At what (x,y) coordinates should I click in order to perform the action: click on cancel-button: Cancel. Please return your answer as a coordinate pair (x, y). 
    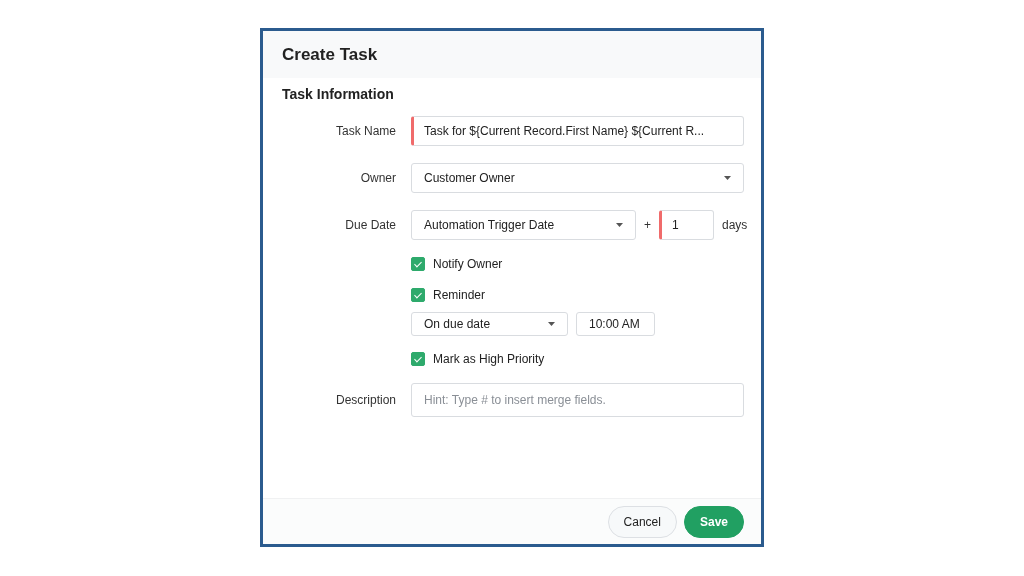
    Looking at the image, I should click on (642, 521).